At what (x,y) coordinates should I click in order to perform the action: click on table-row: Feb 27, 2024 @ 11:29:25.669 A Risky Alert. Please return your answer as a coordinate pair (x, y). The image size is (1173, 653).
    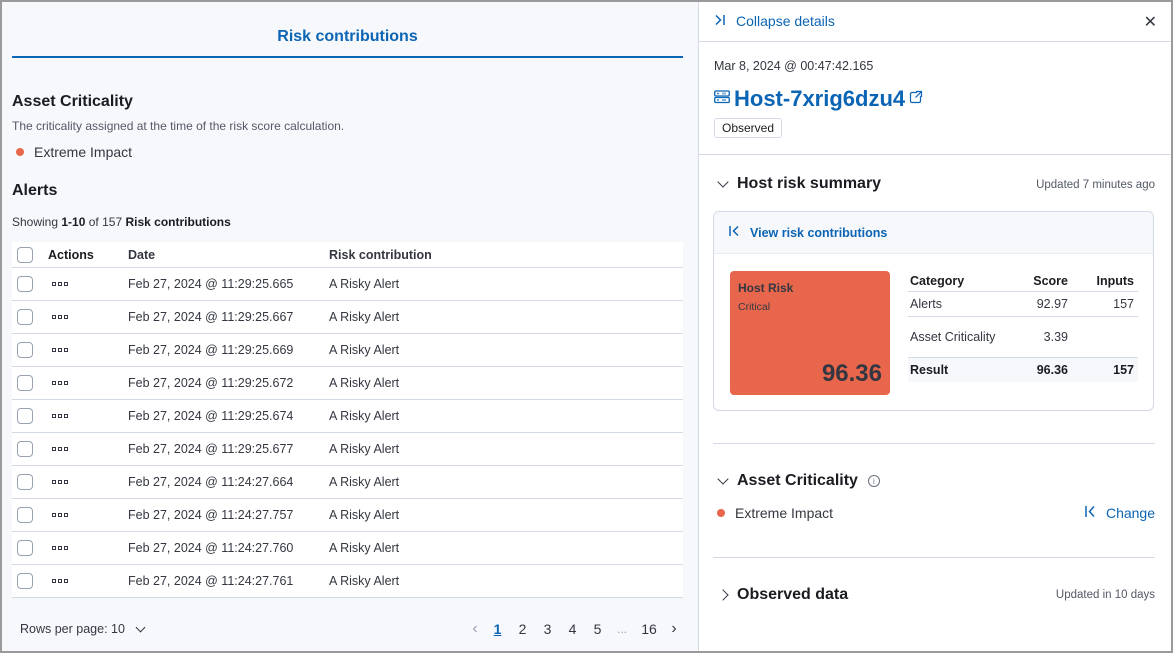
    Looking at the image, I should click on (347, 350).